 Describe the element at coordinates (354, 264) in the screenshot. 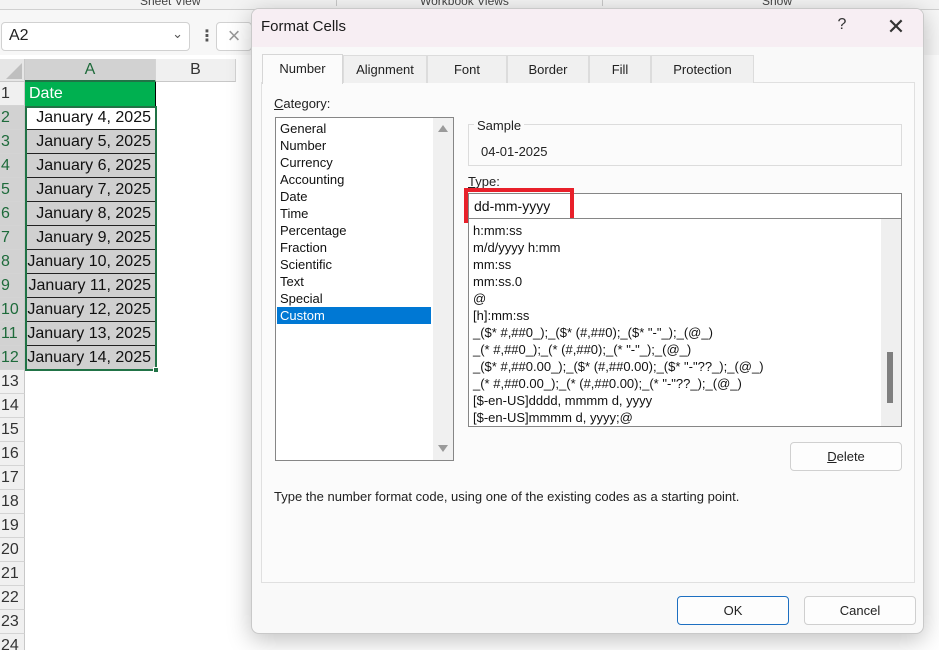

I see `category-item: Scientific` at that location.